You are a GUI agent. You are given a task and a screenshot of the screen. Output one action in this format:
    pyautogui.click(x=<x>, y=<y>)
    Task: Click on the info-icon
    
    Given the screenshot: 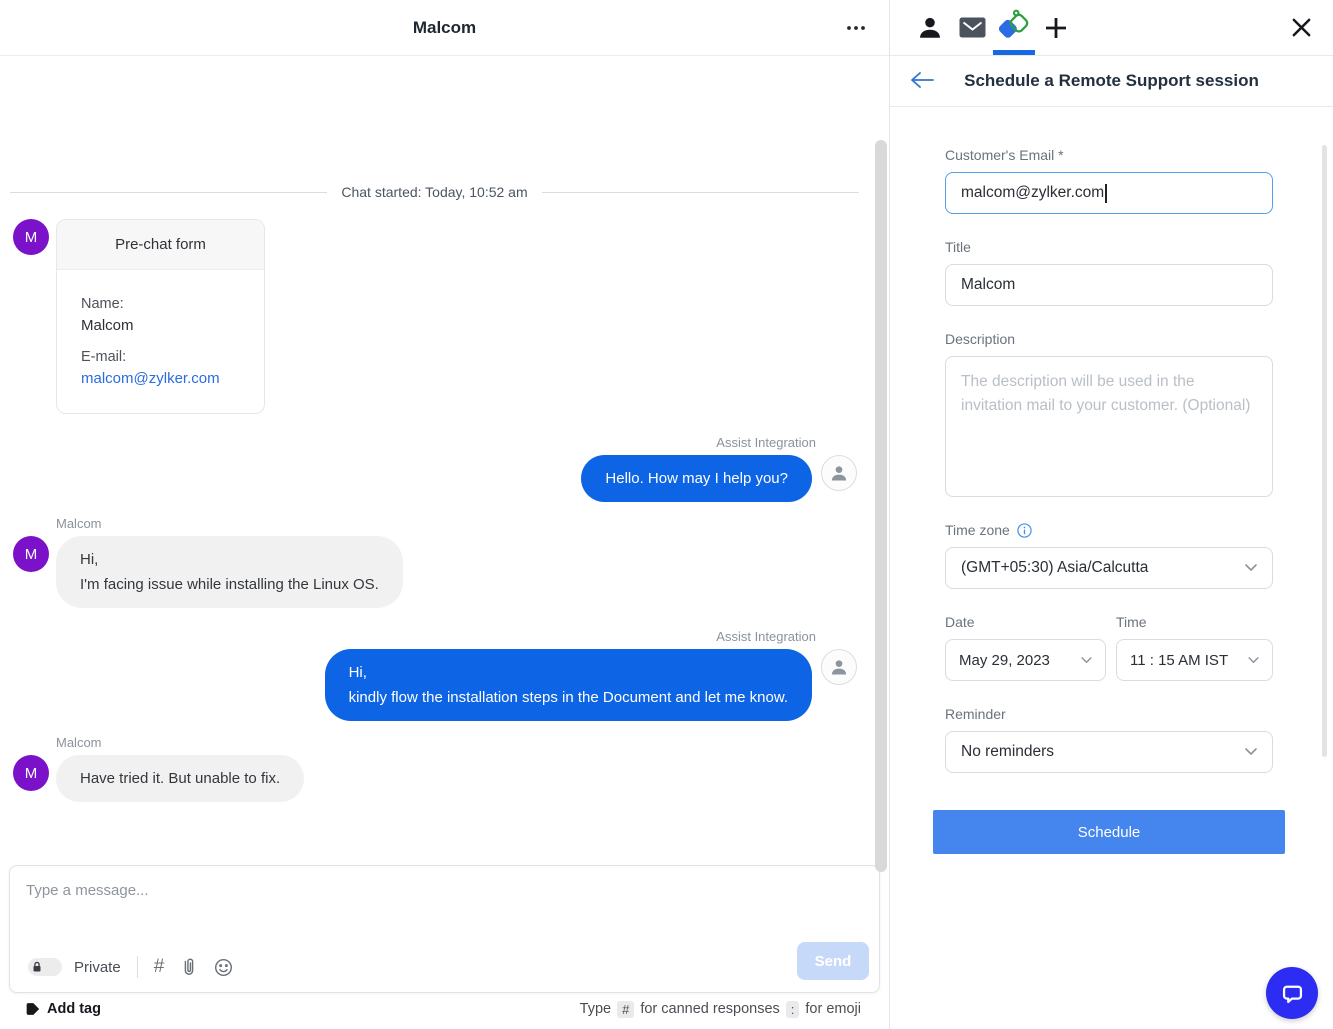 What is the action you would take?
    pyautogui.click(x=1024, y=530)
    